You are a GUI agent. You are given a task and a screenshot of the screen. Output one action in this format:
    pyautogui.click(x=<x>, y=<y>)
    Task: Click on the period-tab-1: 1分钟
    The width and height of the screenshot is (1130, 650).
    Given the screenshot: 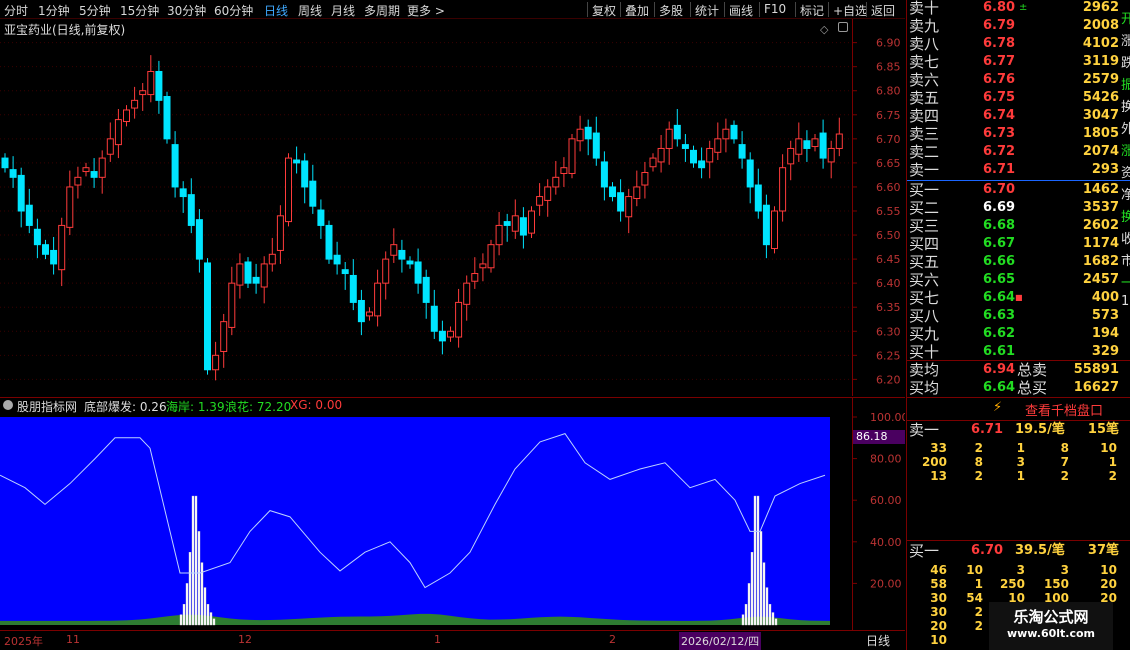 What is the action you would take?
    pyautogui.click(x=54, y=10)
    